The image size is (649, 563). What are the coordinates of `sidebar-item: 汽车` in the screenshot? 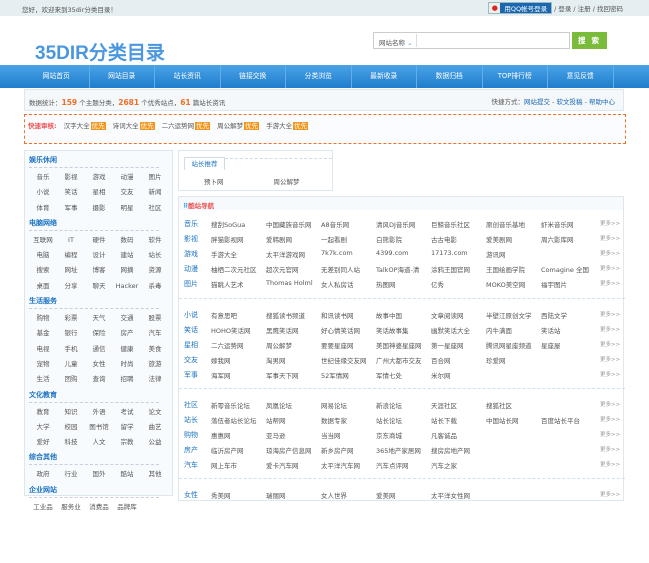 It's located at (155, 333).